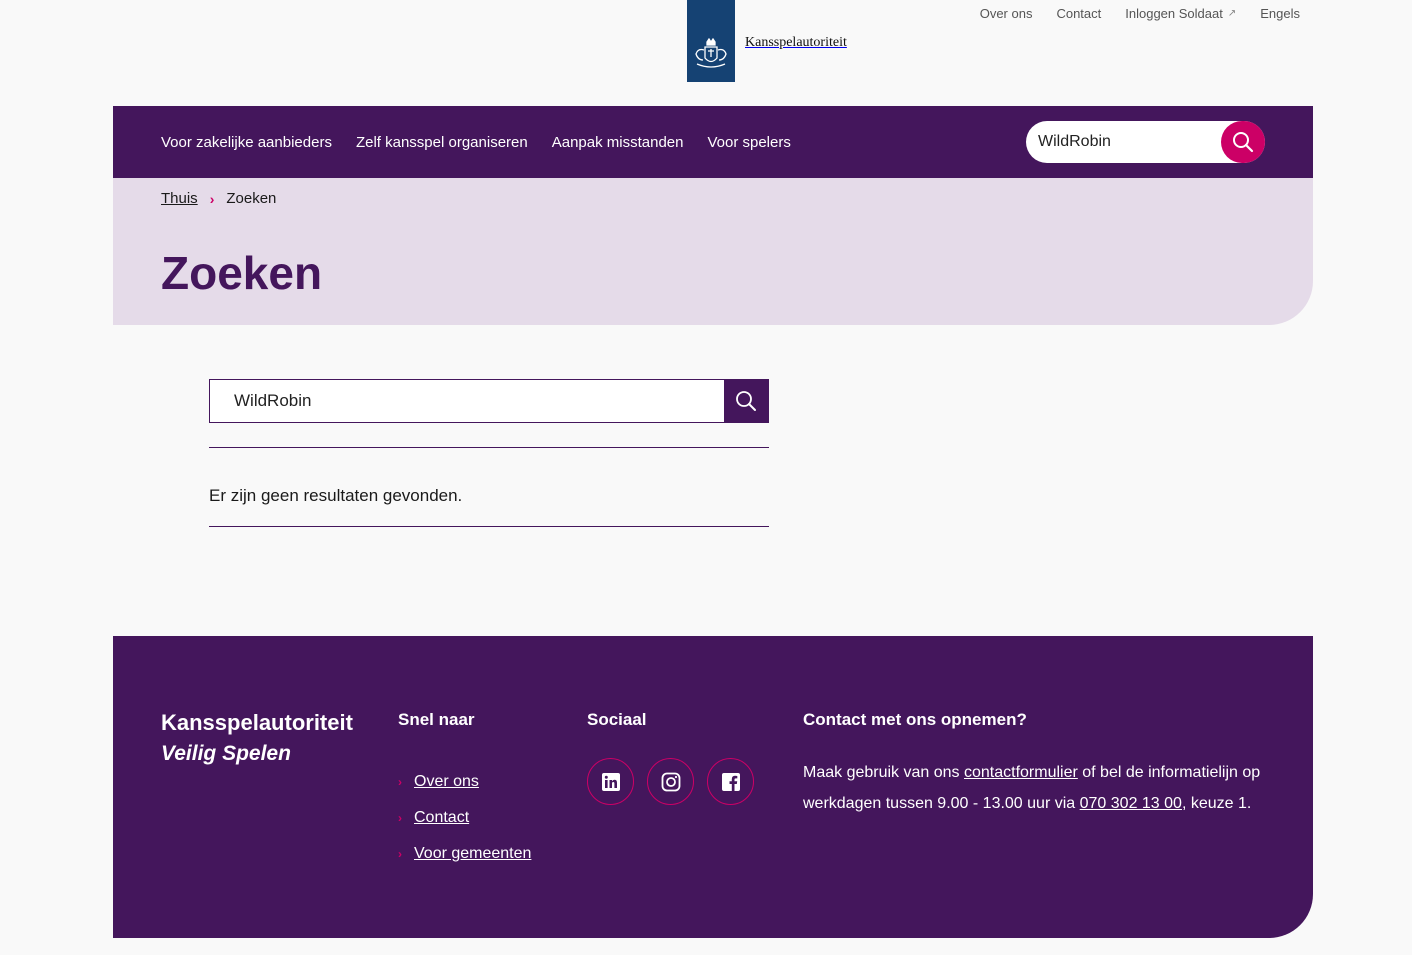 Image resolution: width=1412 pixels, height=955 pixels. Describe the element at coordinates (467, 401) in the screenshot. I see `search-input` at that location.